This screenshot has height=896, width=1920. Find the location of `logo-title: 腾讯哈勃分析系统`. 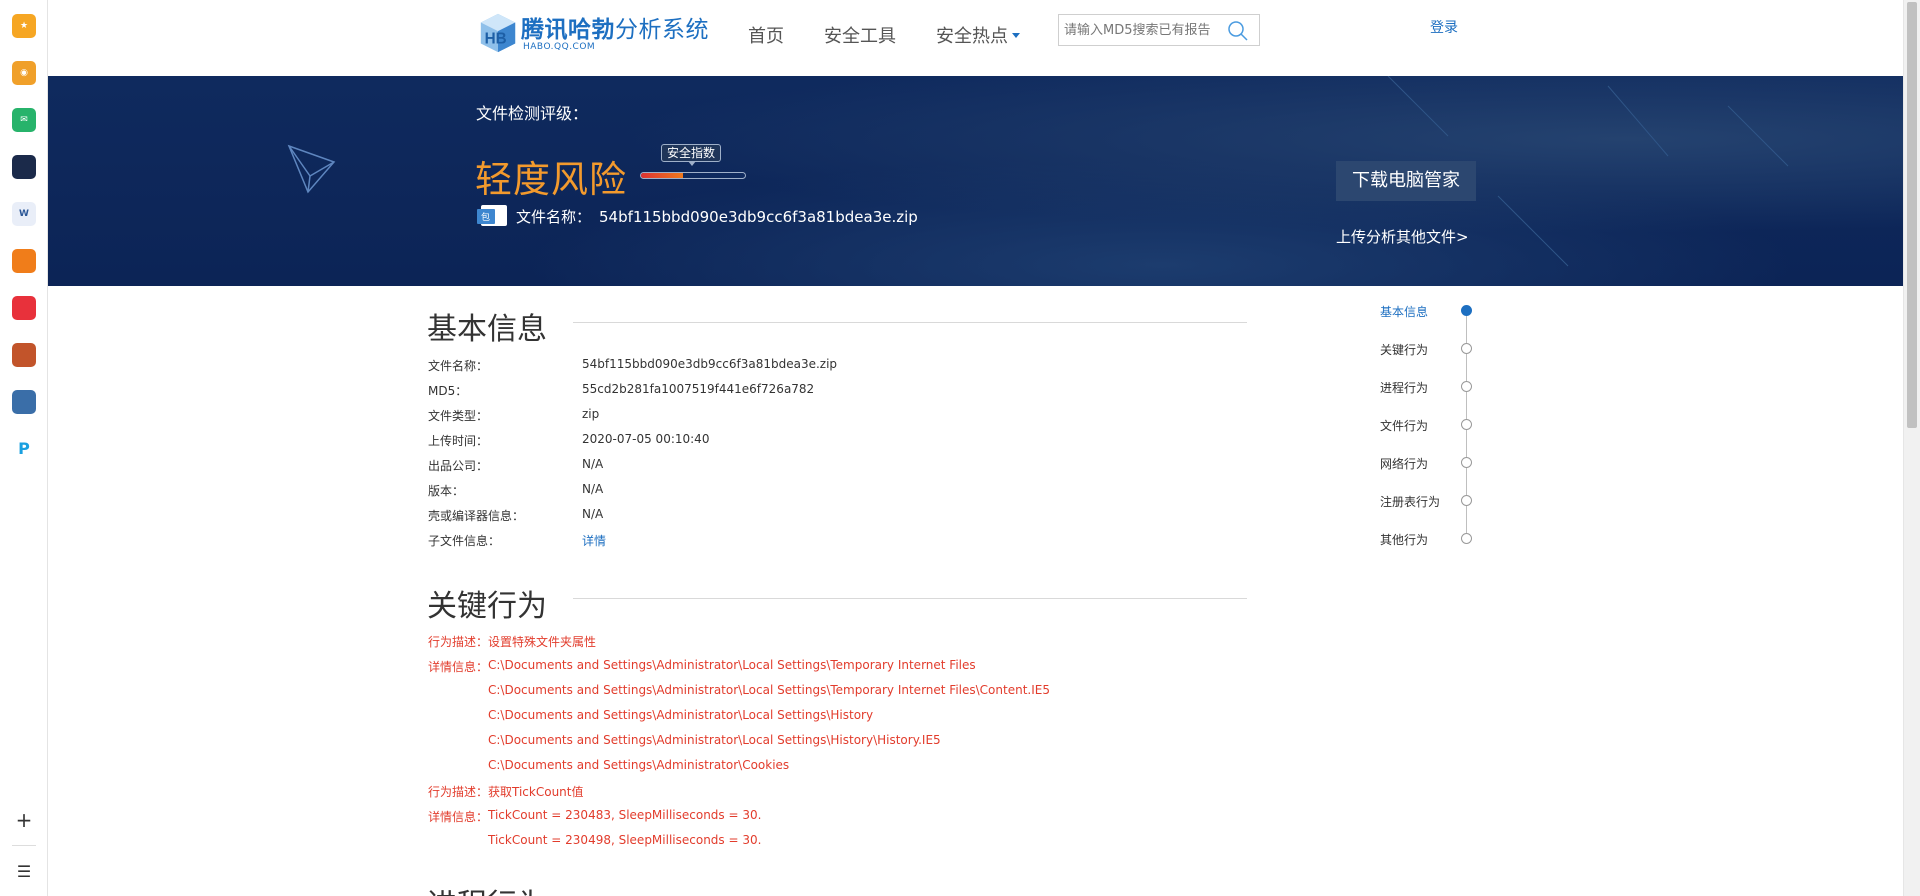

logo-title: 腾讯哈勃分析系统 is located at coordinates (615, 30).